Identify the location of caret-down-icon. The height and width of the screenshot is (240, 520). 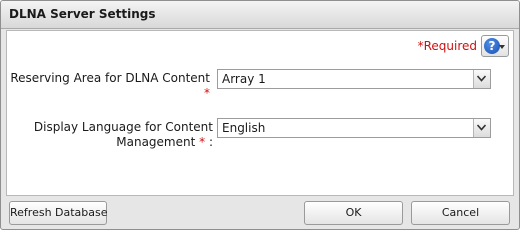
(502, 47).